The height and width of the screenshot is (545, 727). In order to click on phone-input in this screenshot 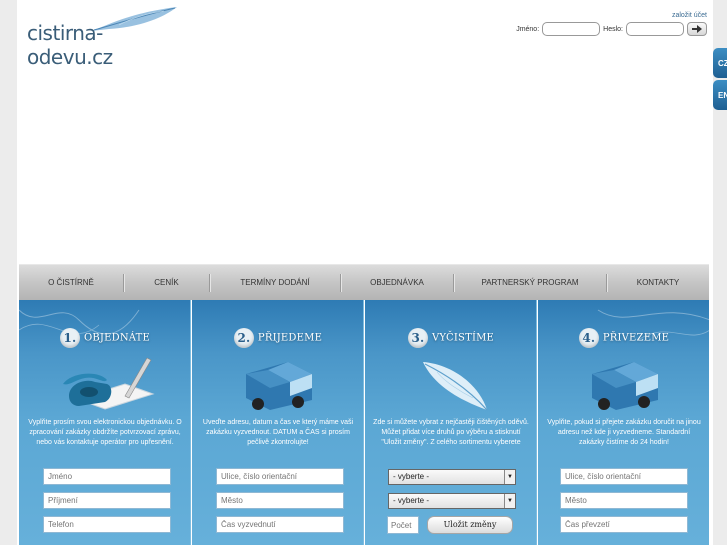, I will do `click(107, 524)`.